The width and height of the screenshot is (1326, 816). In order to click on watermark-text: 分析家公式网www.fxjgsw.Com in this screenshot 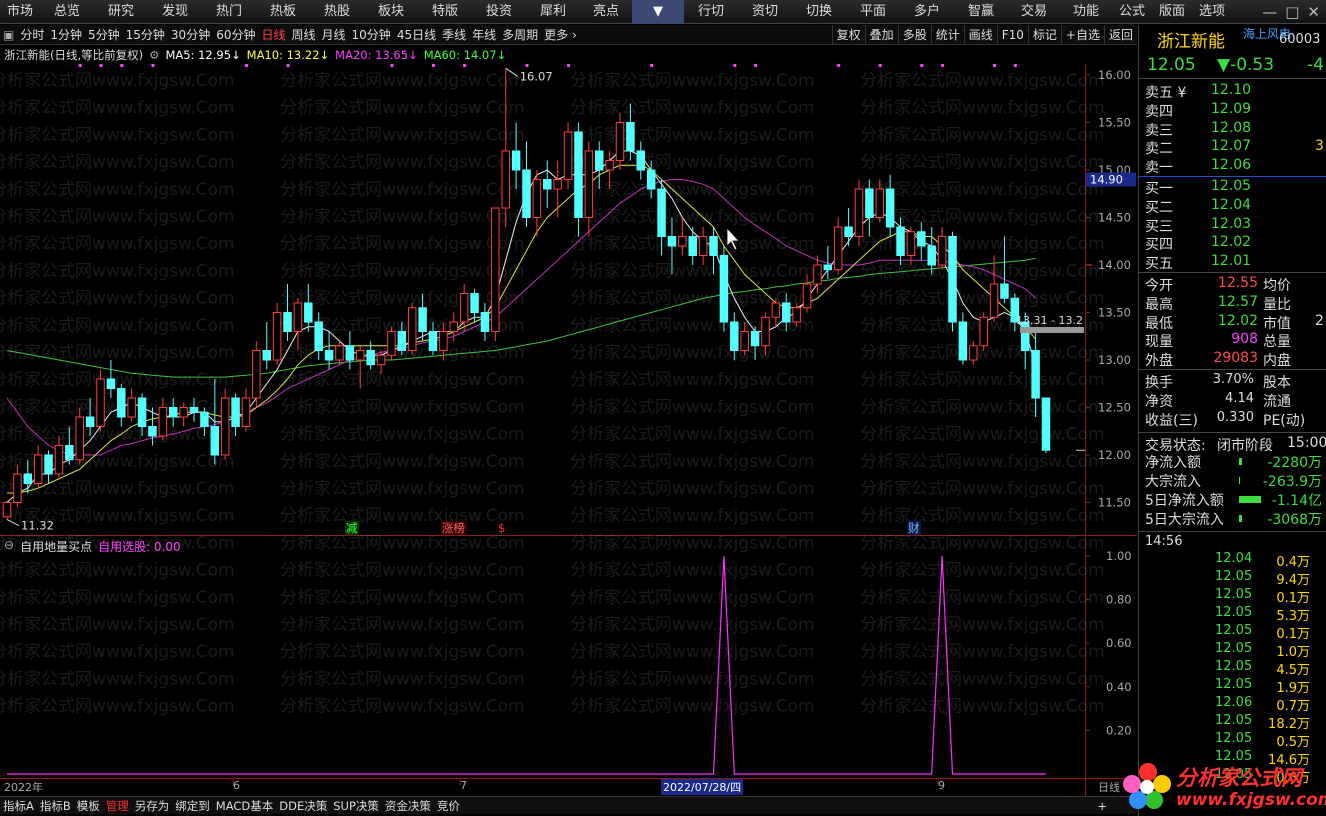, I will do `click(402, 217)`.